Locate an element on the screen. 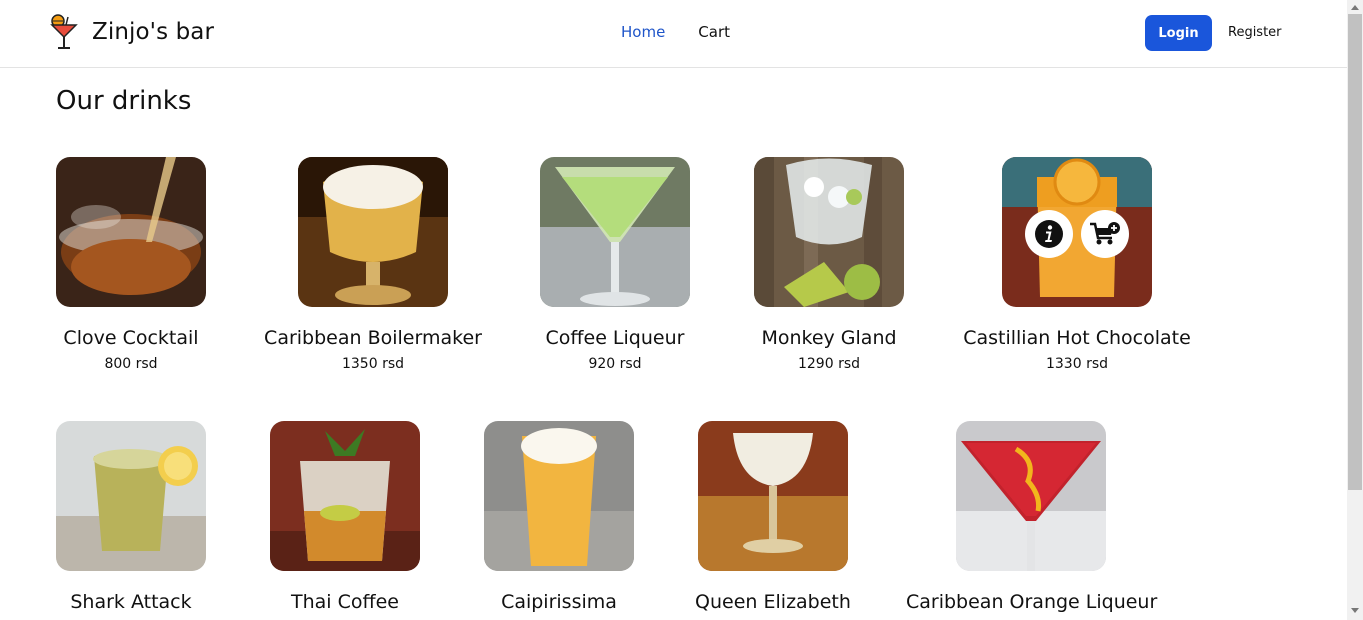 This screenshot has width=1363, height=620. drink-card: Caribbean Orange Liqueur is located at coordinates (1032, 520).